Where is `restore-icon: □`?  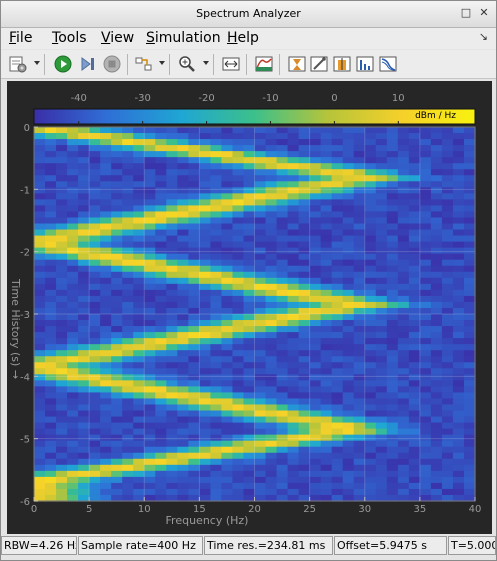
restore-icon: □ is located at coordinates (466, 13).